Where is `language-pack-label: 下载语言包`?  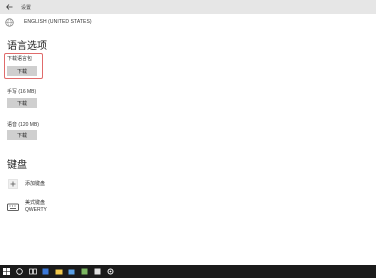
language-pack-label: 下载语言包 is located at coordinates (20, 59).